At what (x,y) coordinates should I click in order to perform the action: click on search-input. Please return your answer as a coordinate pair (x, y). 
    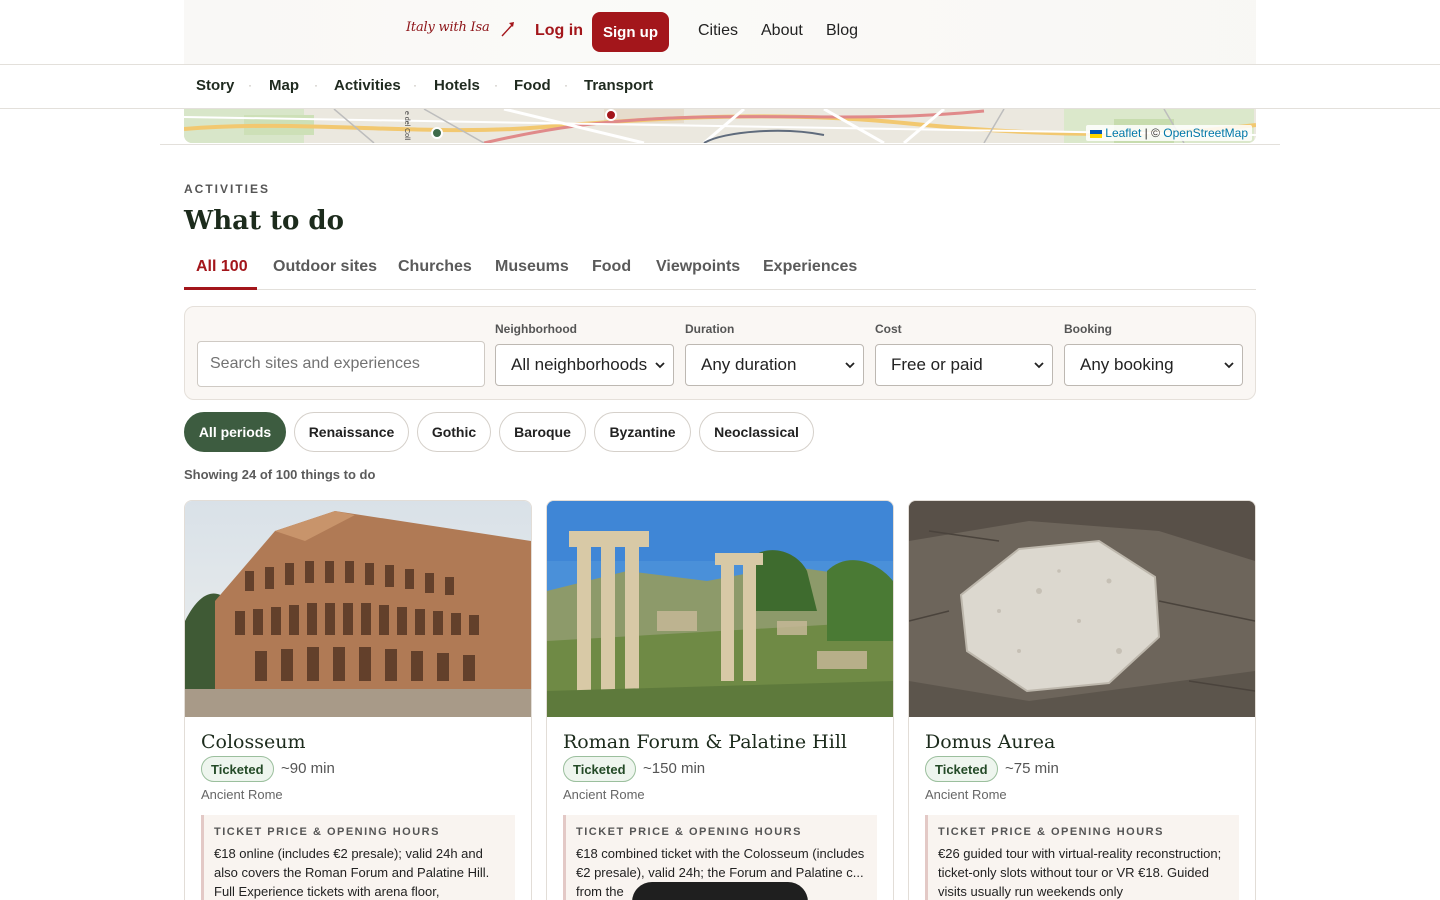
    Looking at the image, I should click on (341, 364).